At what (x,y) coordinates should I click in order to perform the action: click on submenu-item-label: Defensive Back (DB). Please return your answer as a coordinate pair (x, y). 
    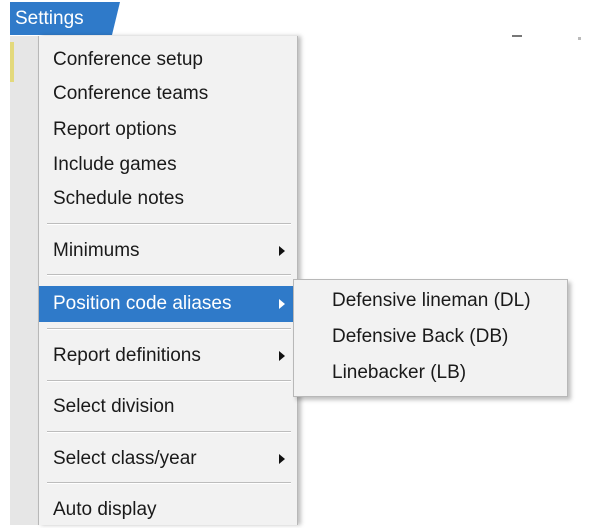
    Looking at the image, I should click on (420, 336).